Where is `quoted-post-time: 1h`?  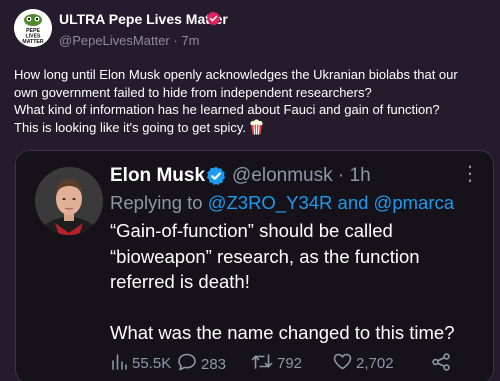
quoted-post-time: 1h is located at coordinates (360, 175).